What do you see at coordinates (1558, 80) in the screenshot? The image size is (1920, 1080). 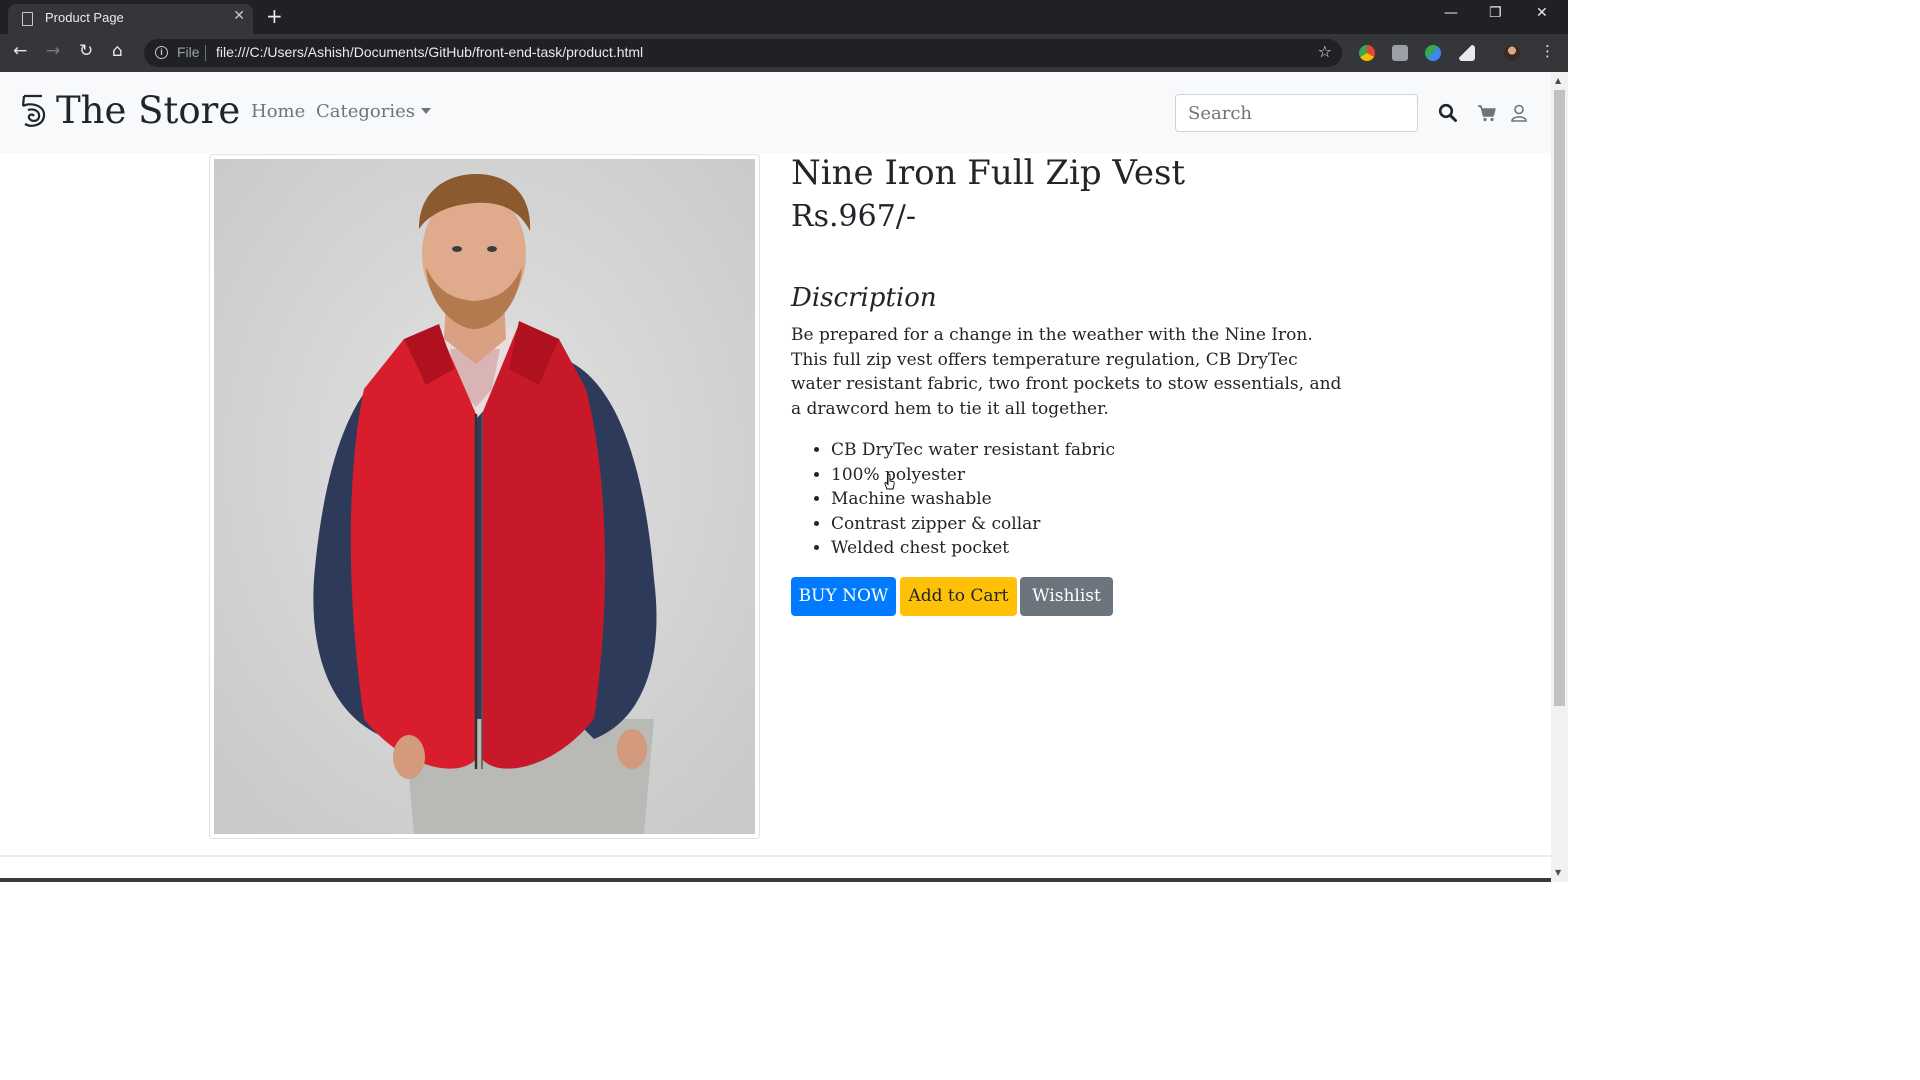 I see `scroll-up-arrow-icon: ▲` at bounding box center [1558, 80].